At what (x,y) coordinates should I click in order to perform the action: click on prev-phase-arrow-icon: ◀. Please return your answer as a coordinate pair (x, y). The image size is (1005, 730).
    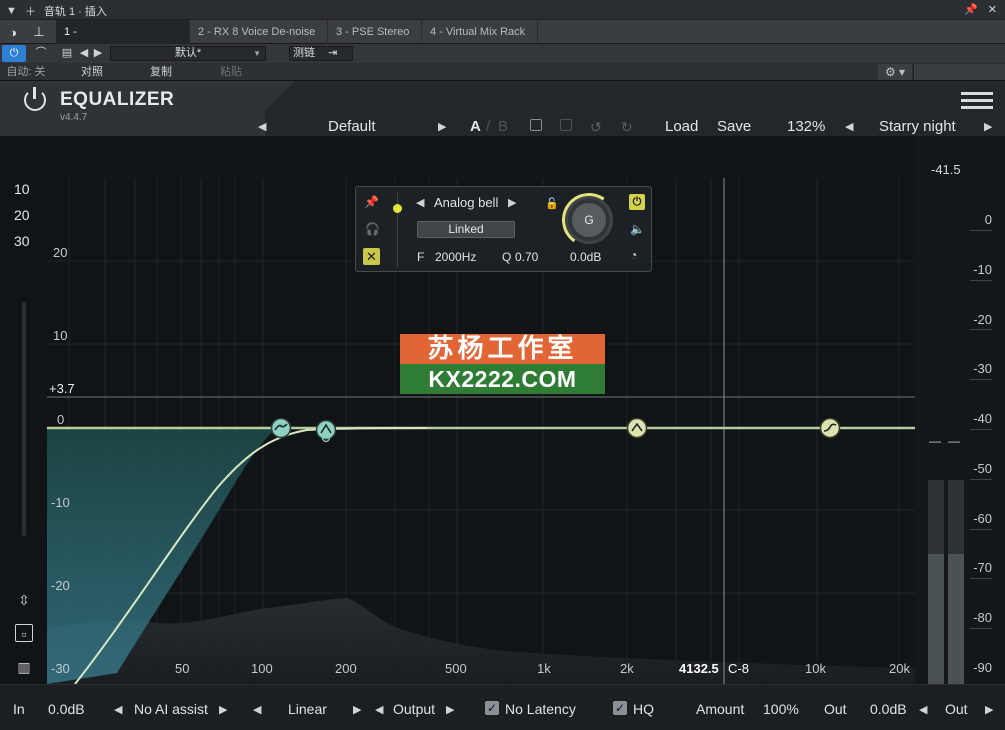
    Looking at the image, I should click on (257, 709).